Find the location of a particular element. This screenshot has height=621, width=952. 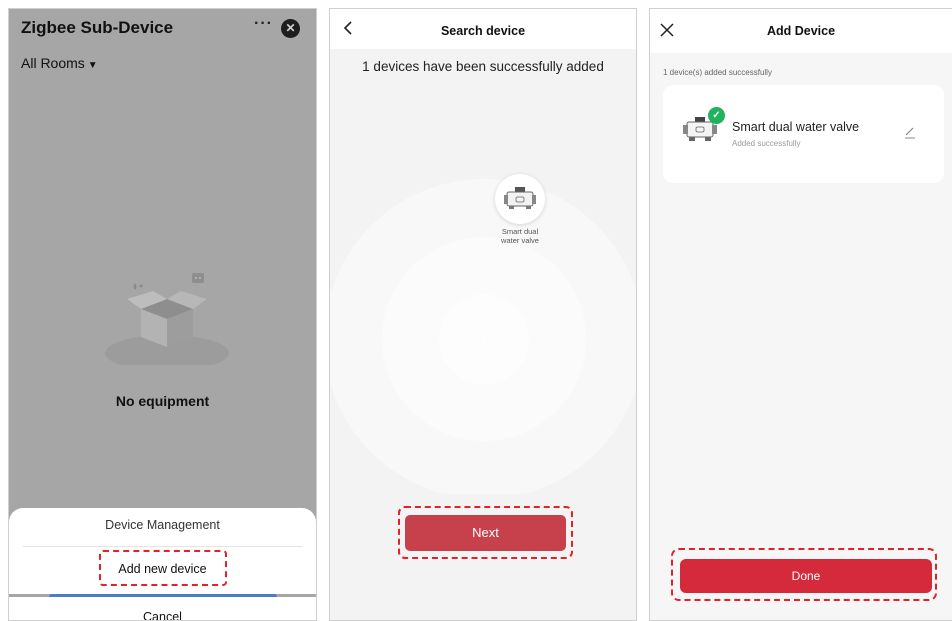

caret-down-icon: ▼ is located at coordinates (92, 65).